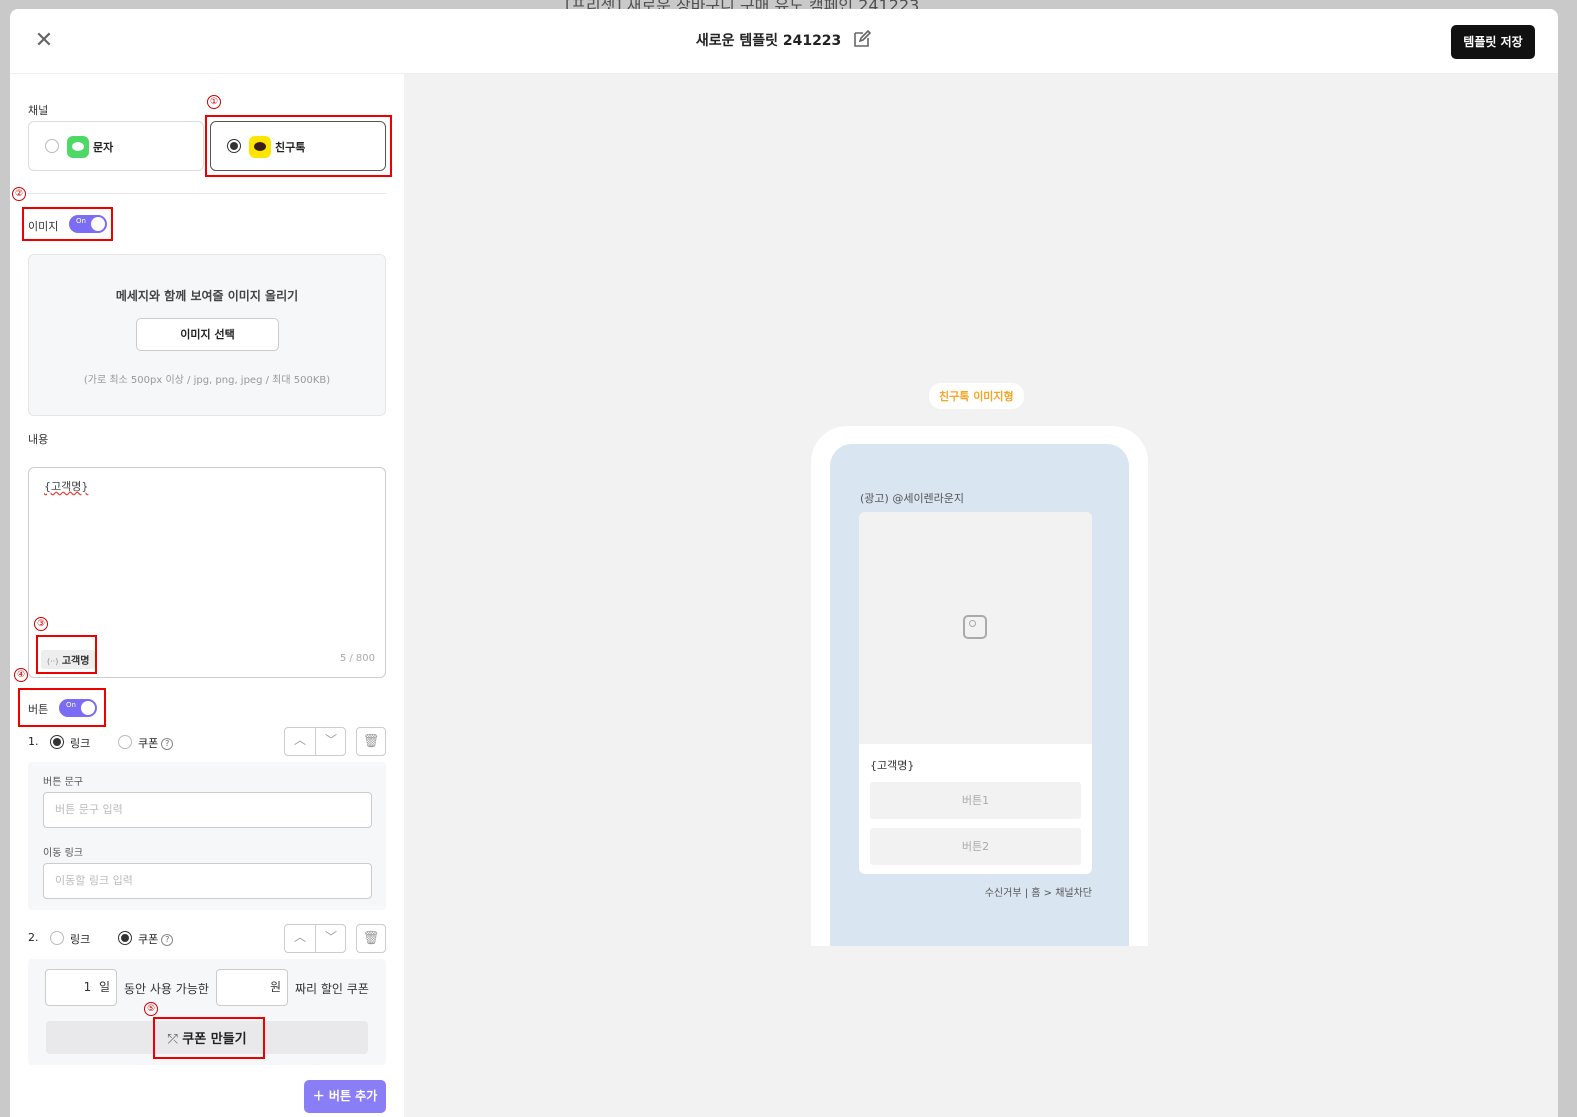 This screenshot has height=1117, width=1577. Describe the element at coordinates (207, 296) in the screenshot. I see `upload-heading: 메세지와 함께 보여줄 이미지 올리기` at that location.